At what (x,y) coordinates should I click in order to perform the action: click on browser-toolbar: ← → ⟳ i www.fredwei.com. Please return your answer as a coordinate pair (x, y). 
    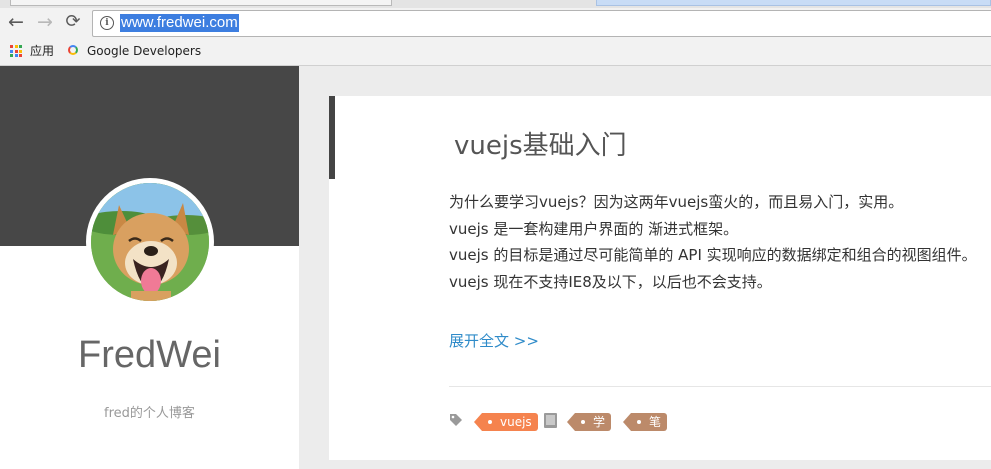
    Looking at the image, I should click on (495, 23).